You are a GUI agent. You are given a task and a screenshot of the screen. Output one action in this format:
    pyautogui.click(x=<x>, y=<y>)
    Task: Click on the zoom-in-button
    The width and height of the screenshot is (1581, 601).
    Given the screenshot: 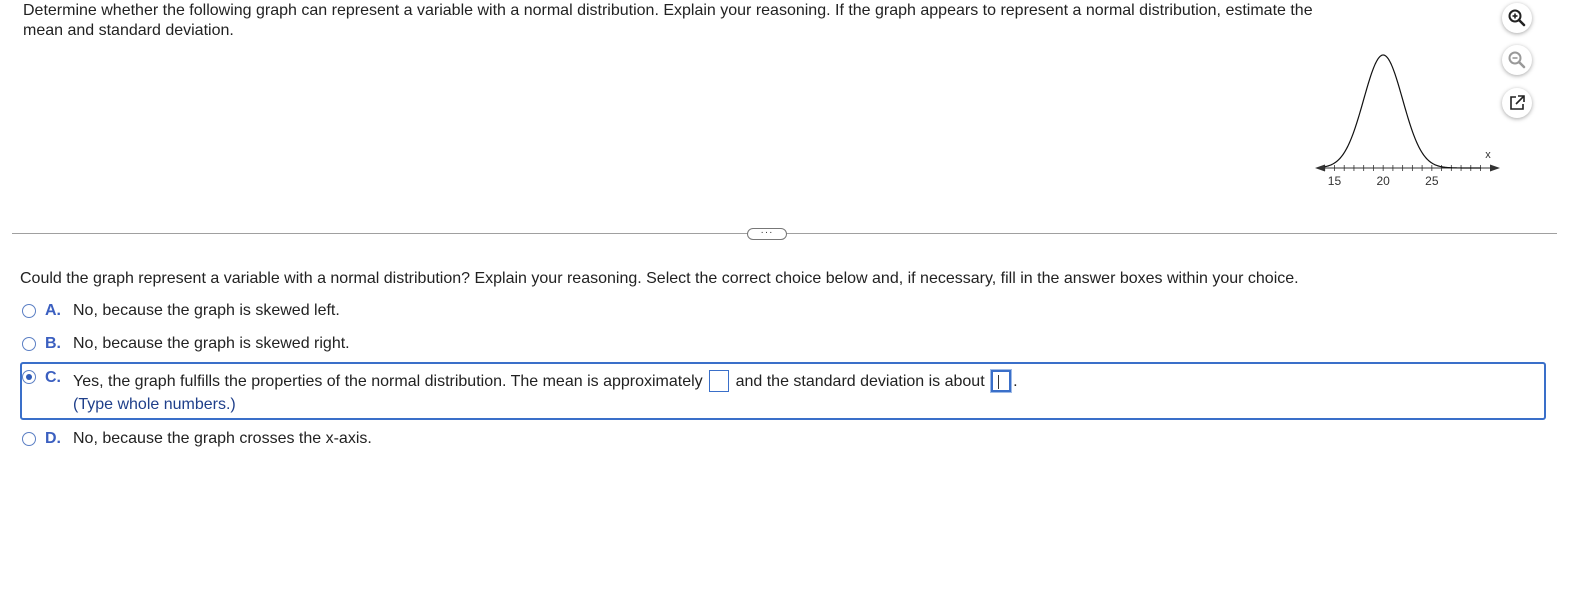 What is the action you would take?
    pyautogui.click(x=1517, y=18)
    